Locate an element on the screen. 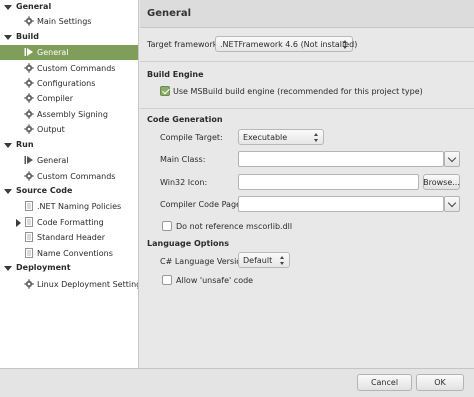  sidebar-item-label: Configurations is located at coordinates (66, 83).